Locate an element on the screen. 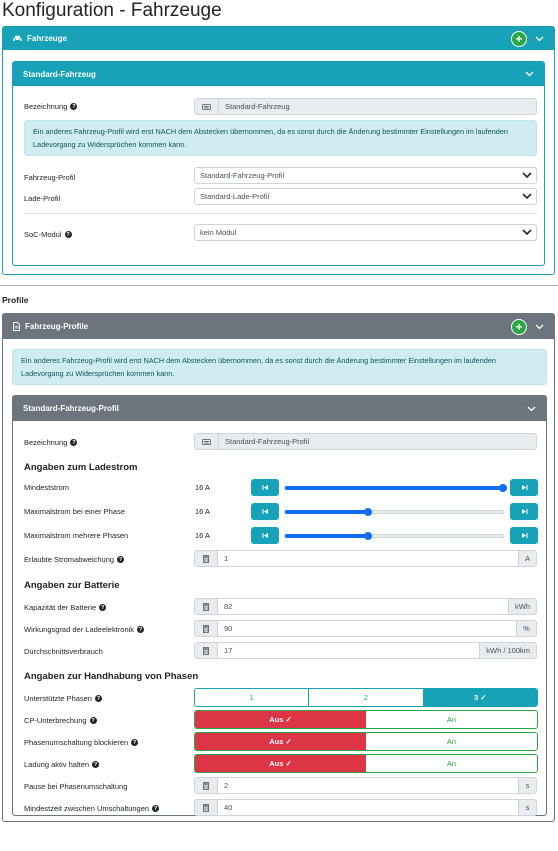  mindestzeit-input: 40 s is located at coordinates (365, 807).